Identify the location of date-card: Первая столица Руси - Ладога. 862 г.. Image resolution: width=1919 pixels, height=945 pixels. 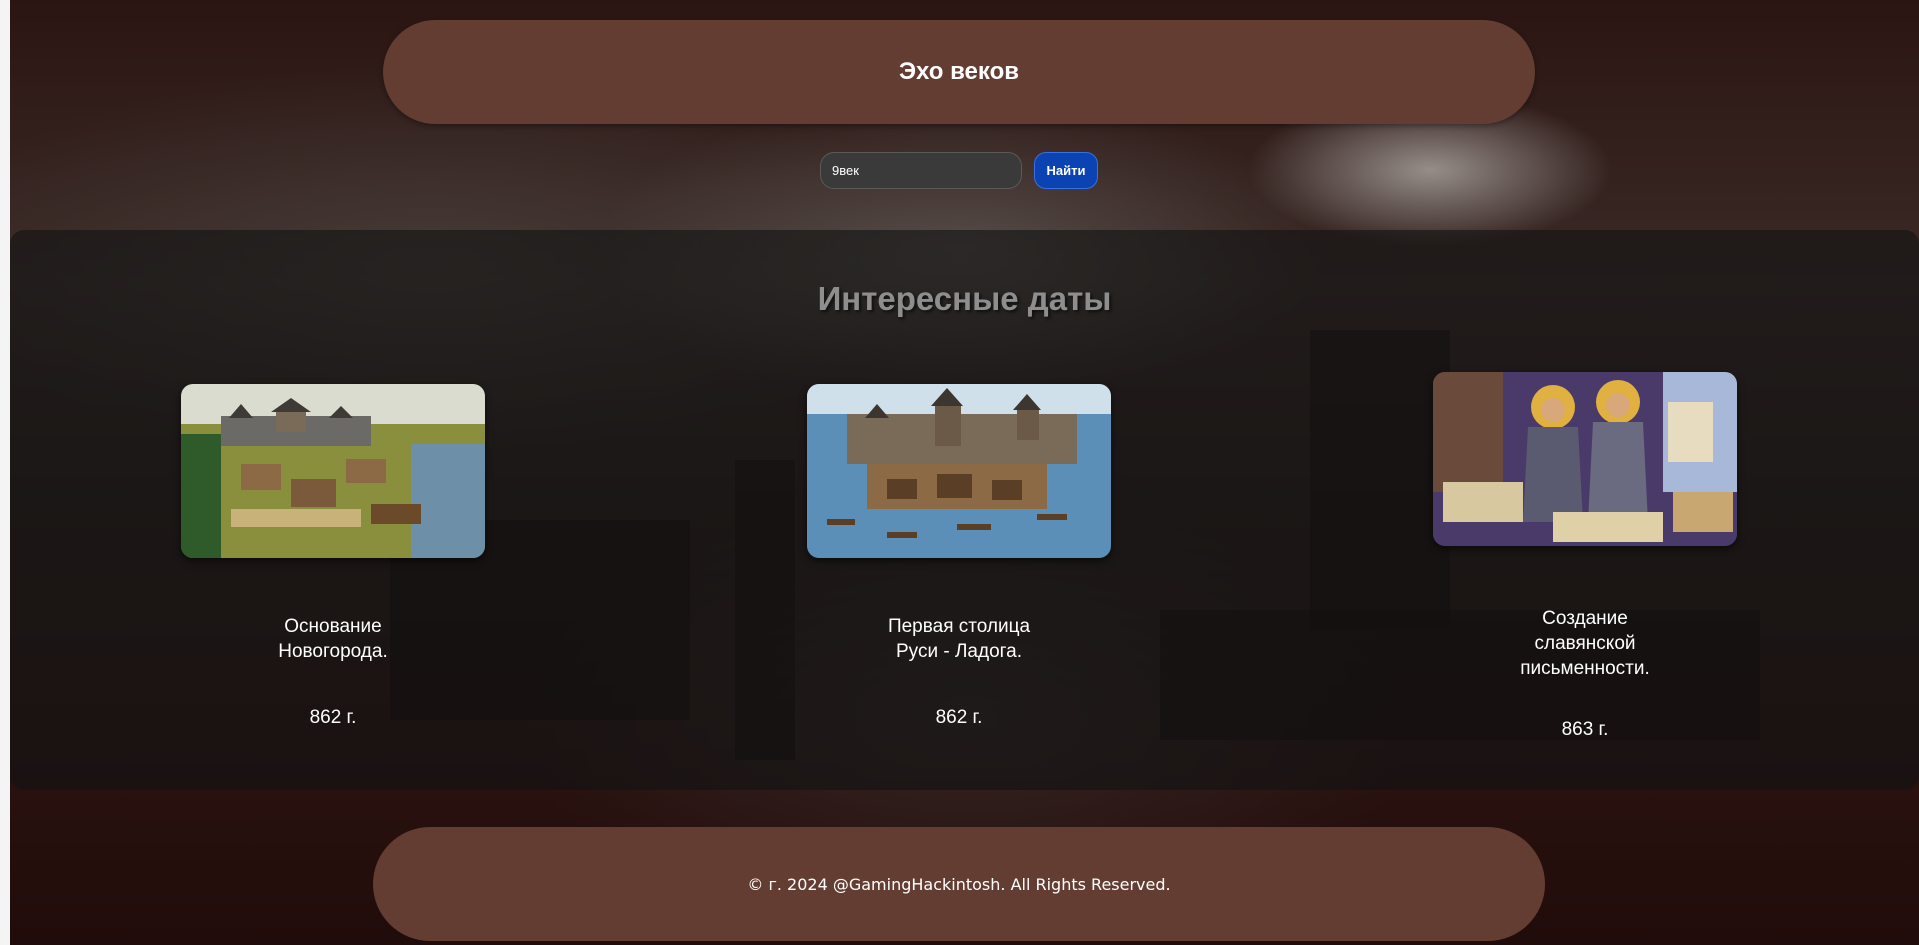
(959, 556).